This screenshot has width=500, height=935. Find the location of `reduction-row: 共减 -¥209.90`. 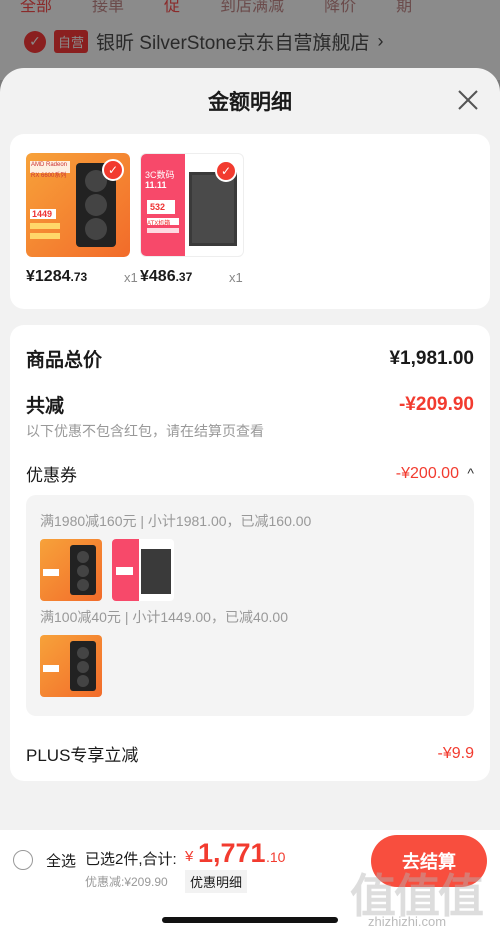

reduction-row: 共减 -¥209.90 is located at coordinates (250, 404).